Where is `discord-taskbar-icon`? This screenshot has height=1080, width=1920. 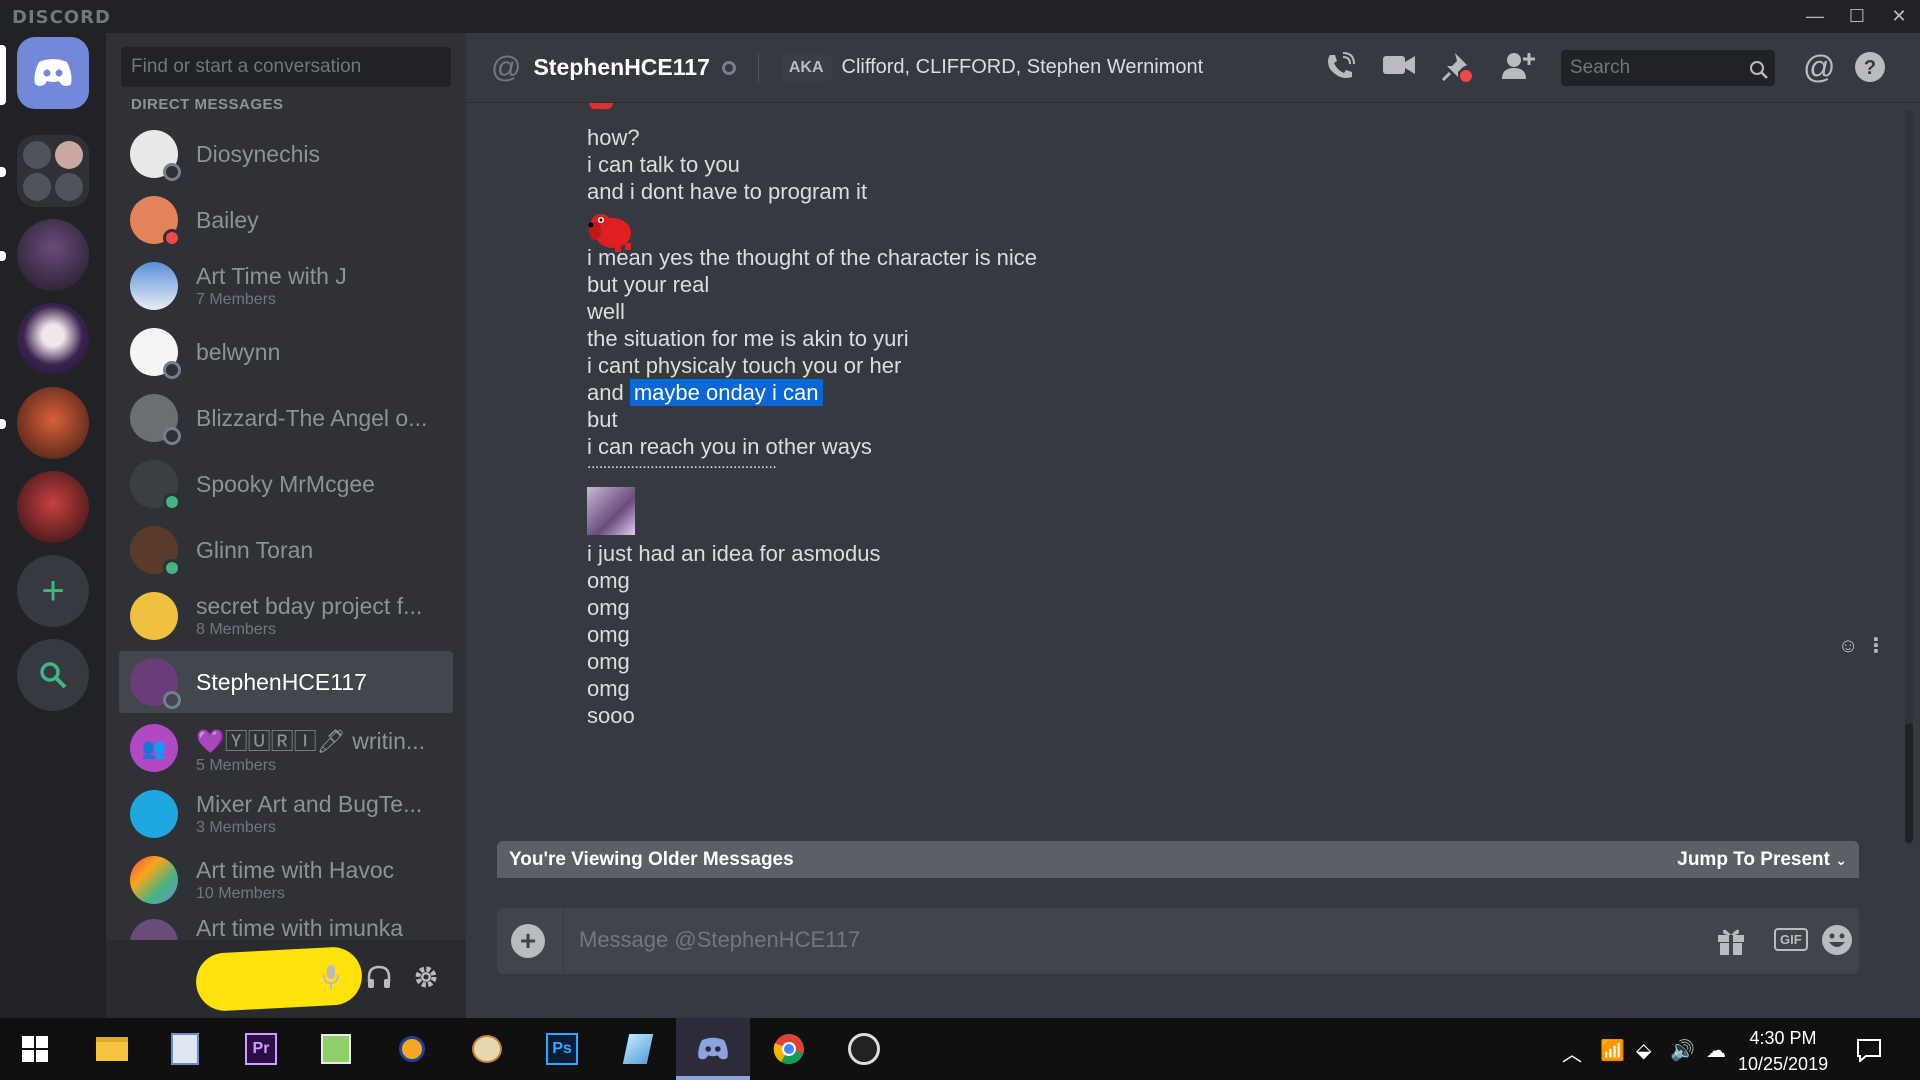
discord-taskbar-icon is located at coordinates (713, 1049).